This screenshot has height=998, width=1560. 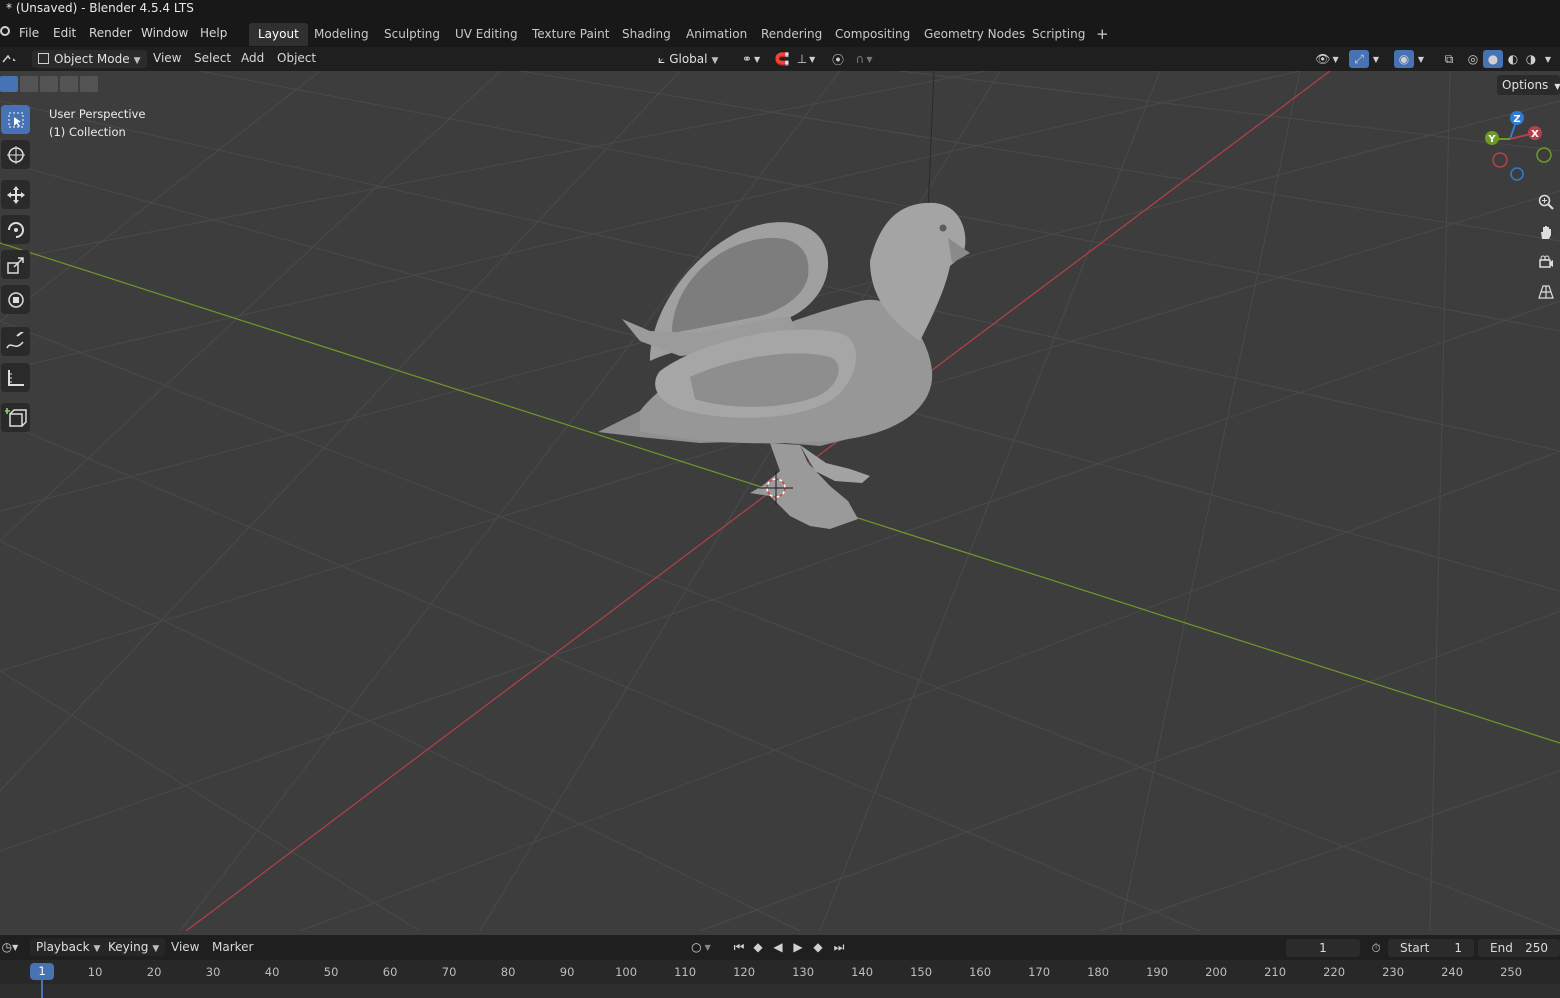 I want to click on plus-icon: +, so click(x=1102, y=34).